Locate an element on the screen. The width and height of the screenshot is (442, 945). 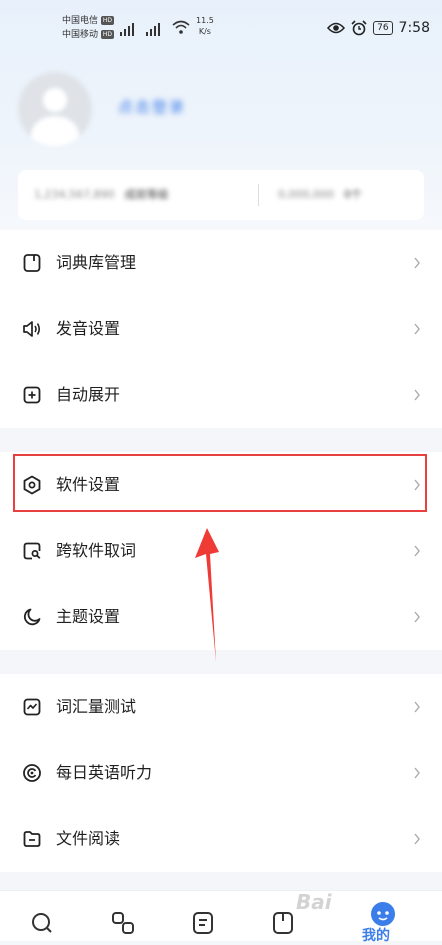
notes-icon is located at coordinates (203, 923).